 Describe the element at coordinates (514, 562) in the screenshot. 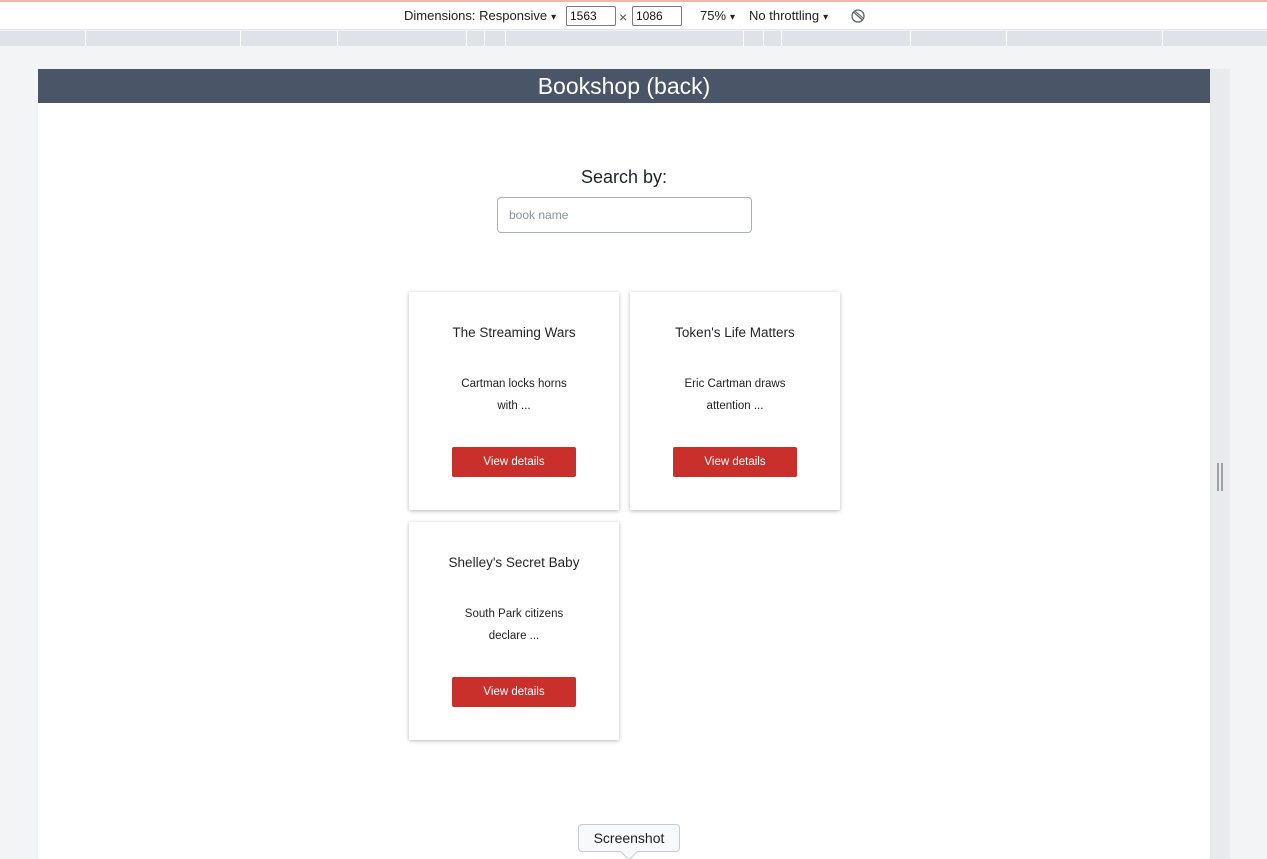

I see `book-title: Shelley's Secret Baby` at that location.